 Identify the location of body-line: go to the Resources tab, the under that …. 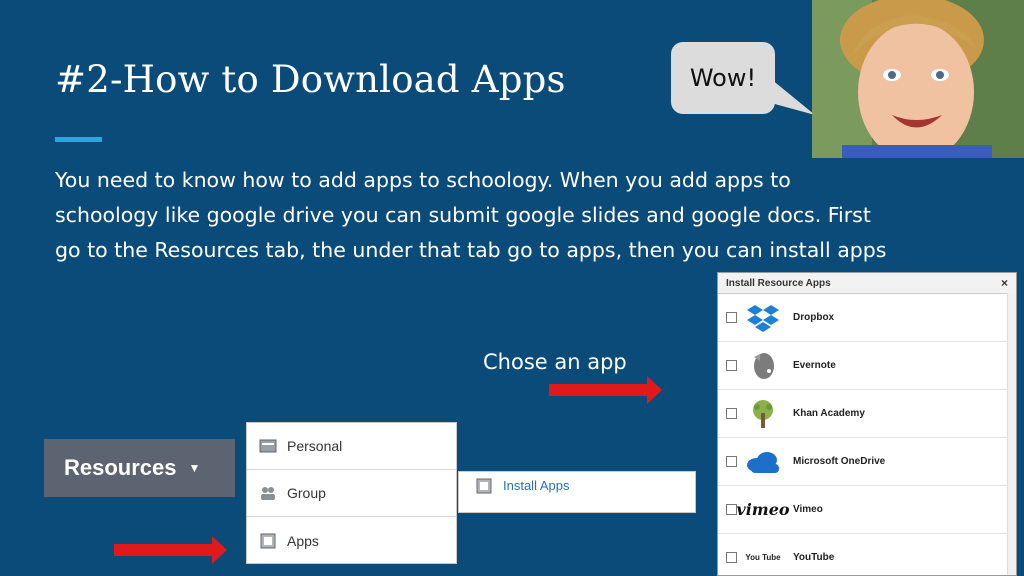
(471, 250).